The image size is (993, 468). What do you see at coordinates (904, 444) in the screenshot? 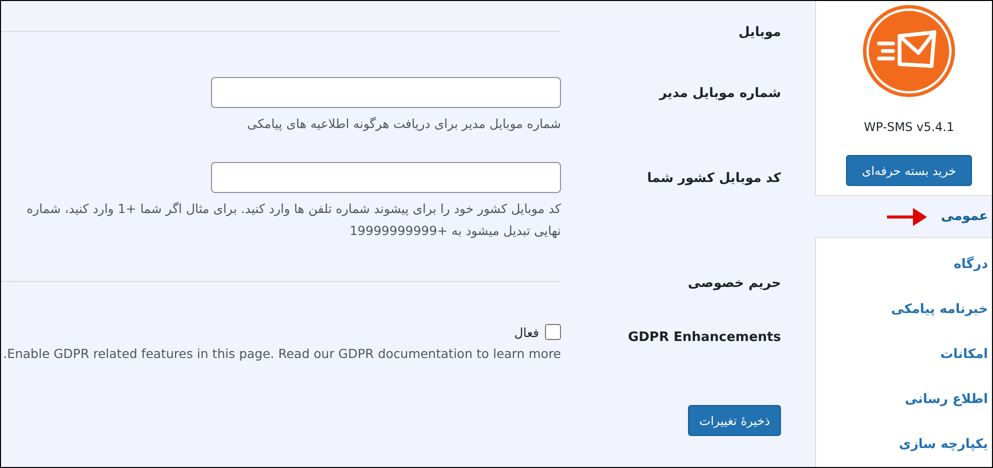
I see `menu-item: یکپارچه سازی` at bounding box center [904, 444].